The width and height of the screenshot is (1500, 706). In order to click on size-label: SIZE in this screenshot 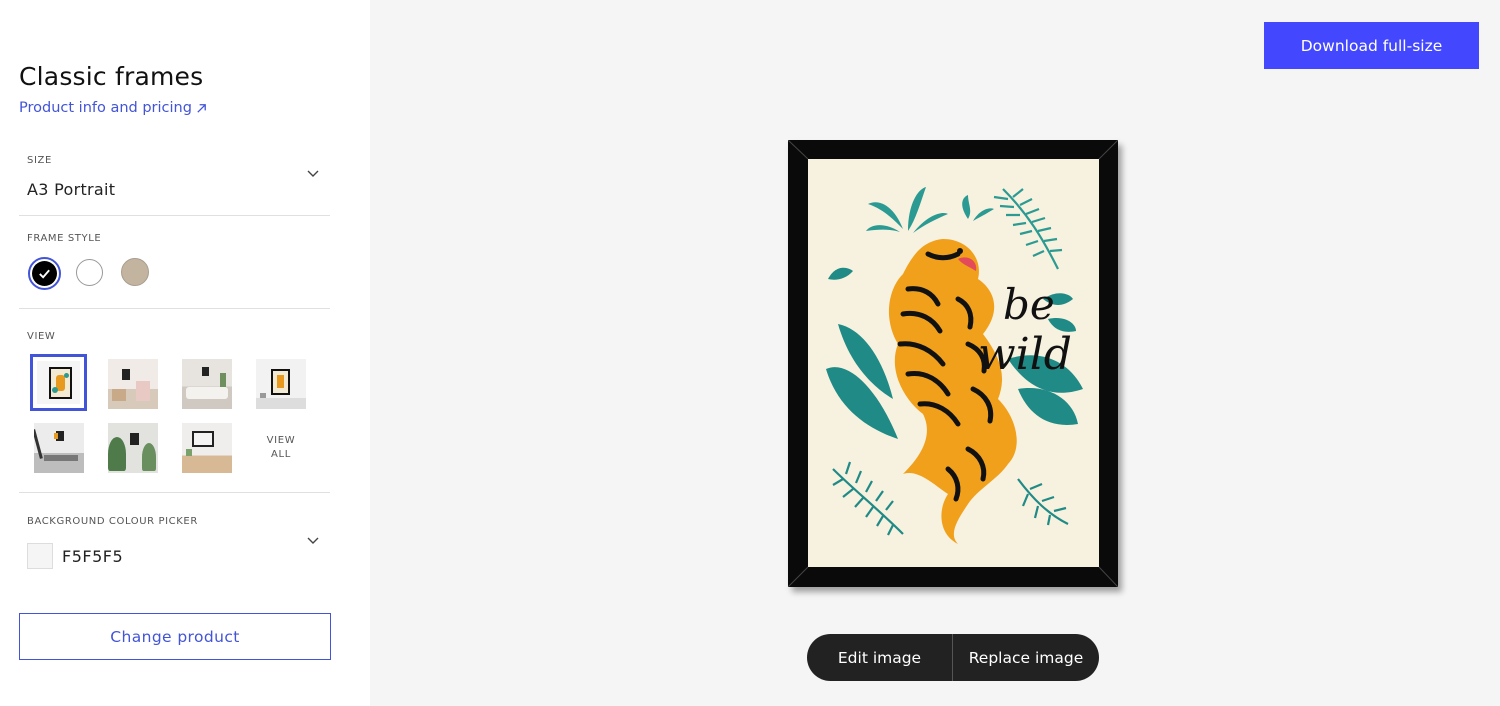, I will do `click(39, 160)`.